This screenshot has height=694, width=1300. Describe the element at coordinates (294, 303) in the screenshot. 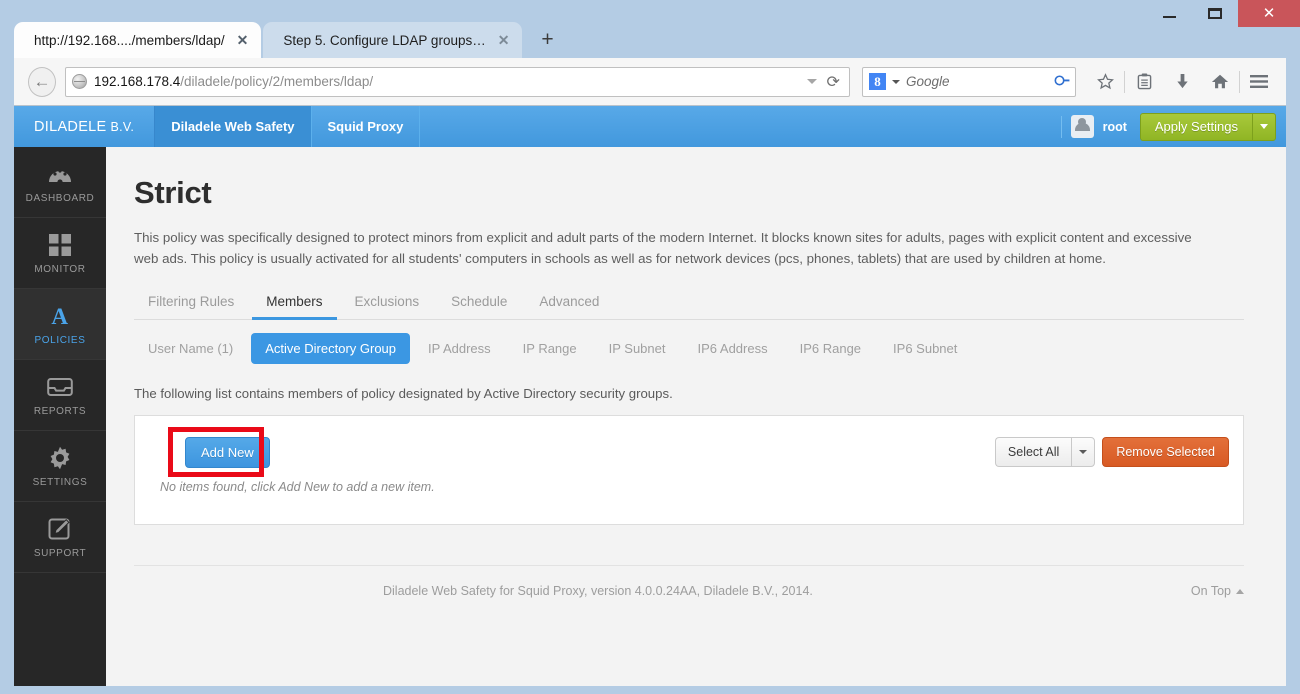

I see `tab-members: Members` at that location.